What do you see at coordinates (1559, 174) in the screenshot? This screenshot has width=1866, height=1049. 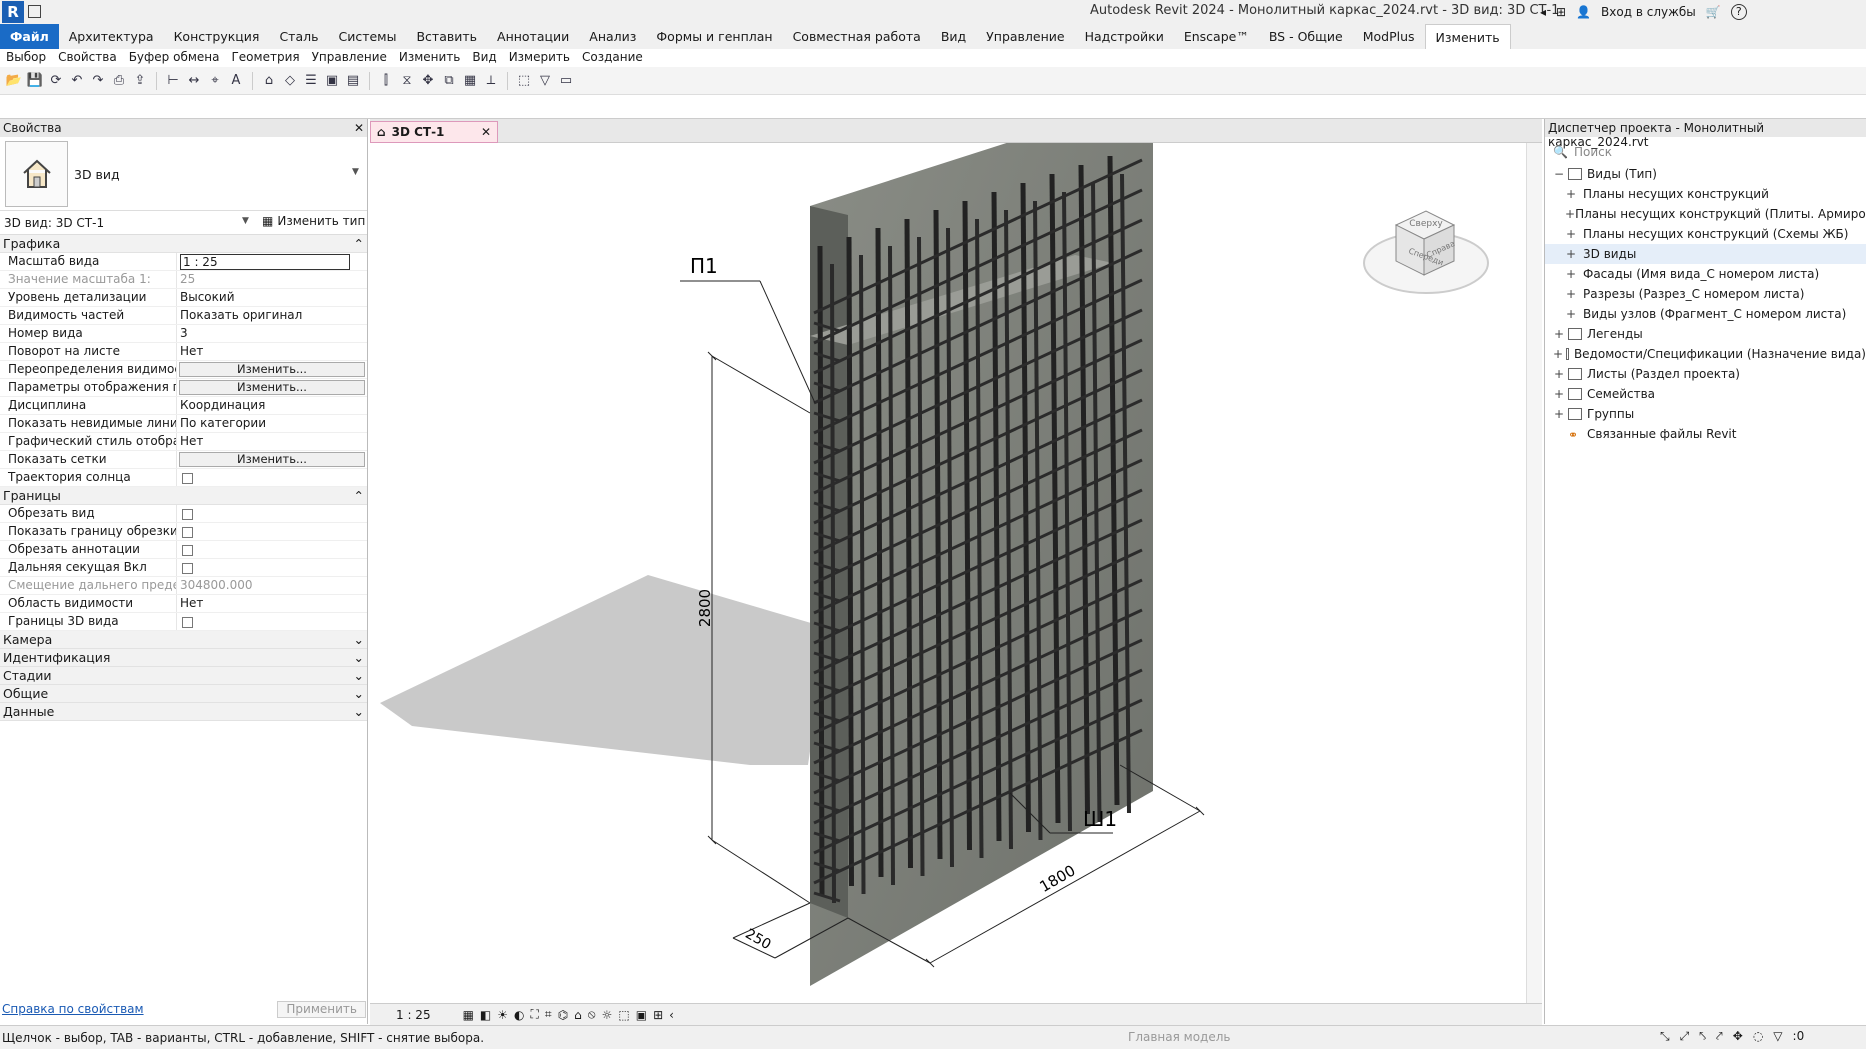 I see `expand-toggle-icon: −` at bounding box center [1559, 174].